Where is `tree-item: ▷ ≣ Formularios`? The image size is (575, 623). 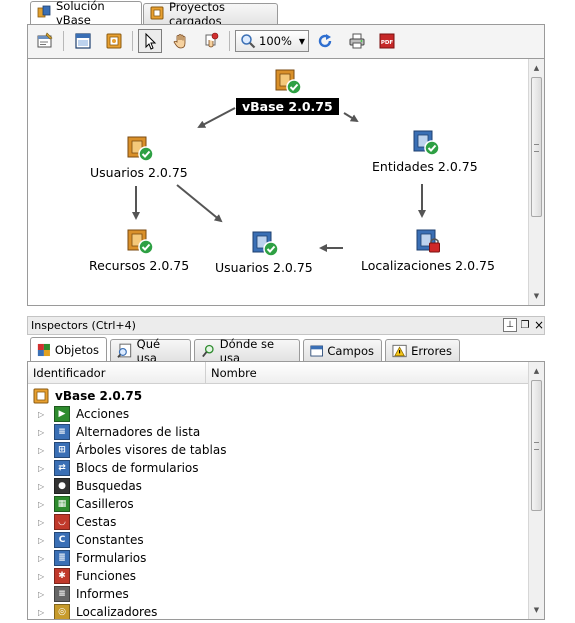 tree-item: ▷ ≣ Formularios is located at coordinates (87, 558).